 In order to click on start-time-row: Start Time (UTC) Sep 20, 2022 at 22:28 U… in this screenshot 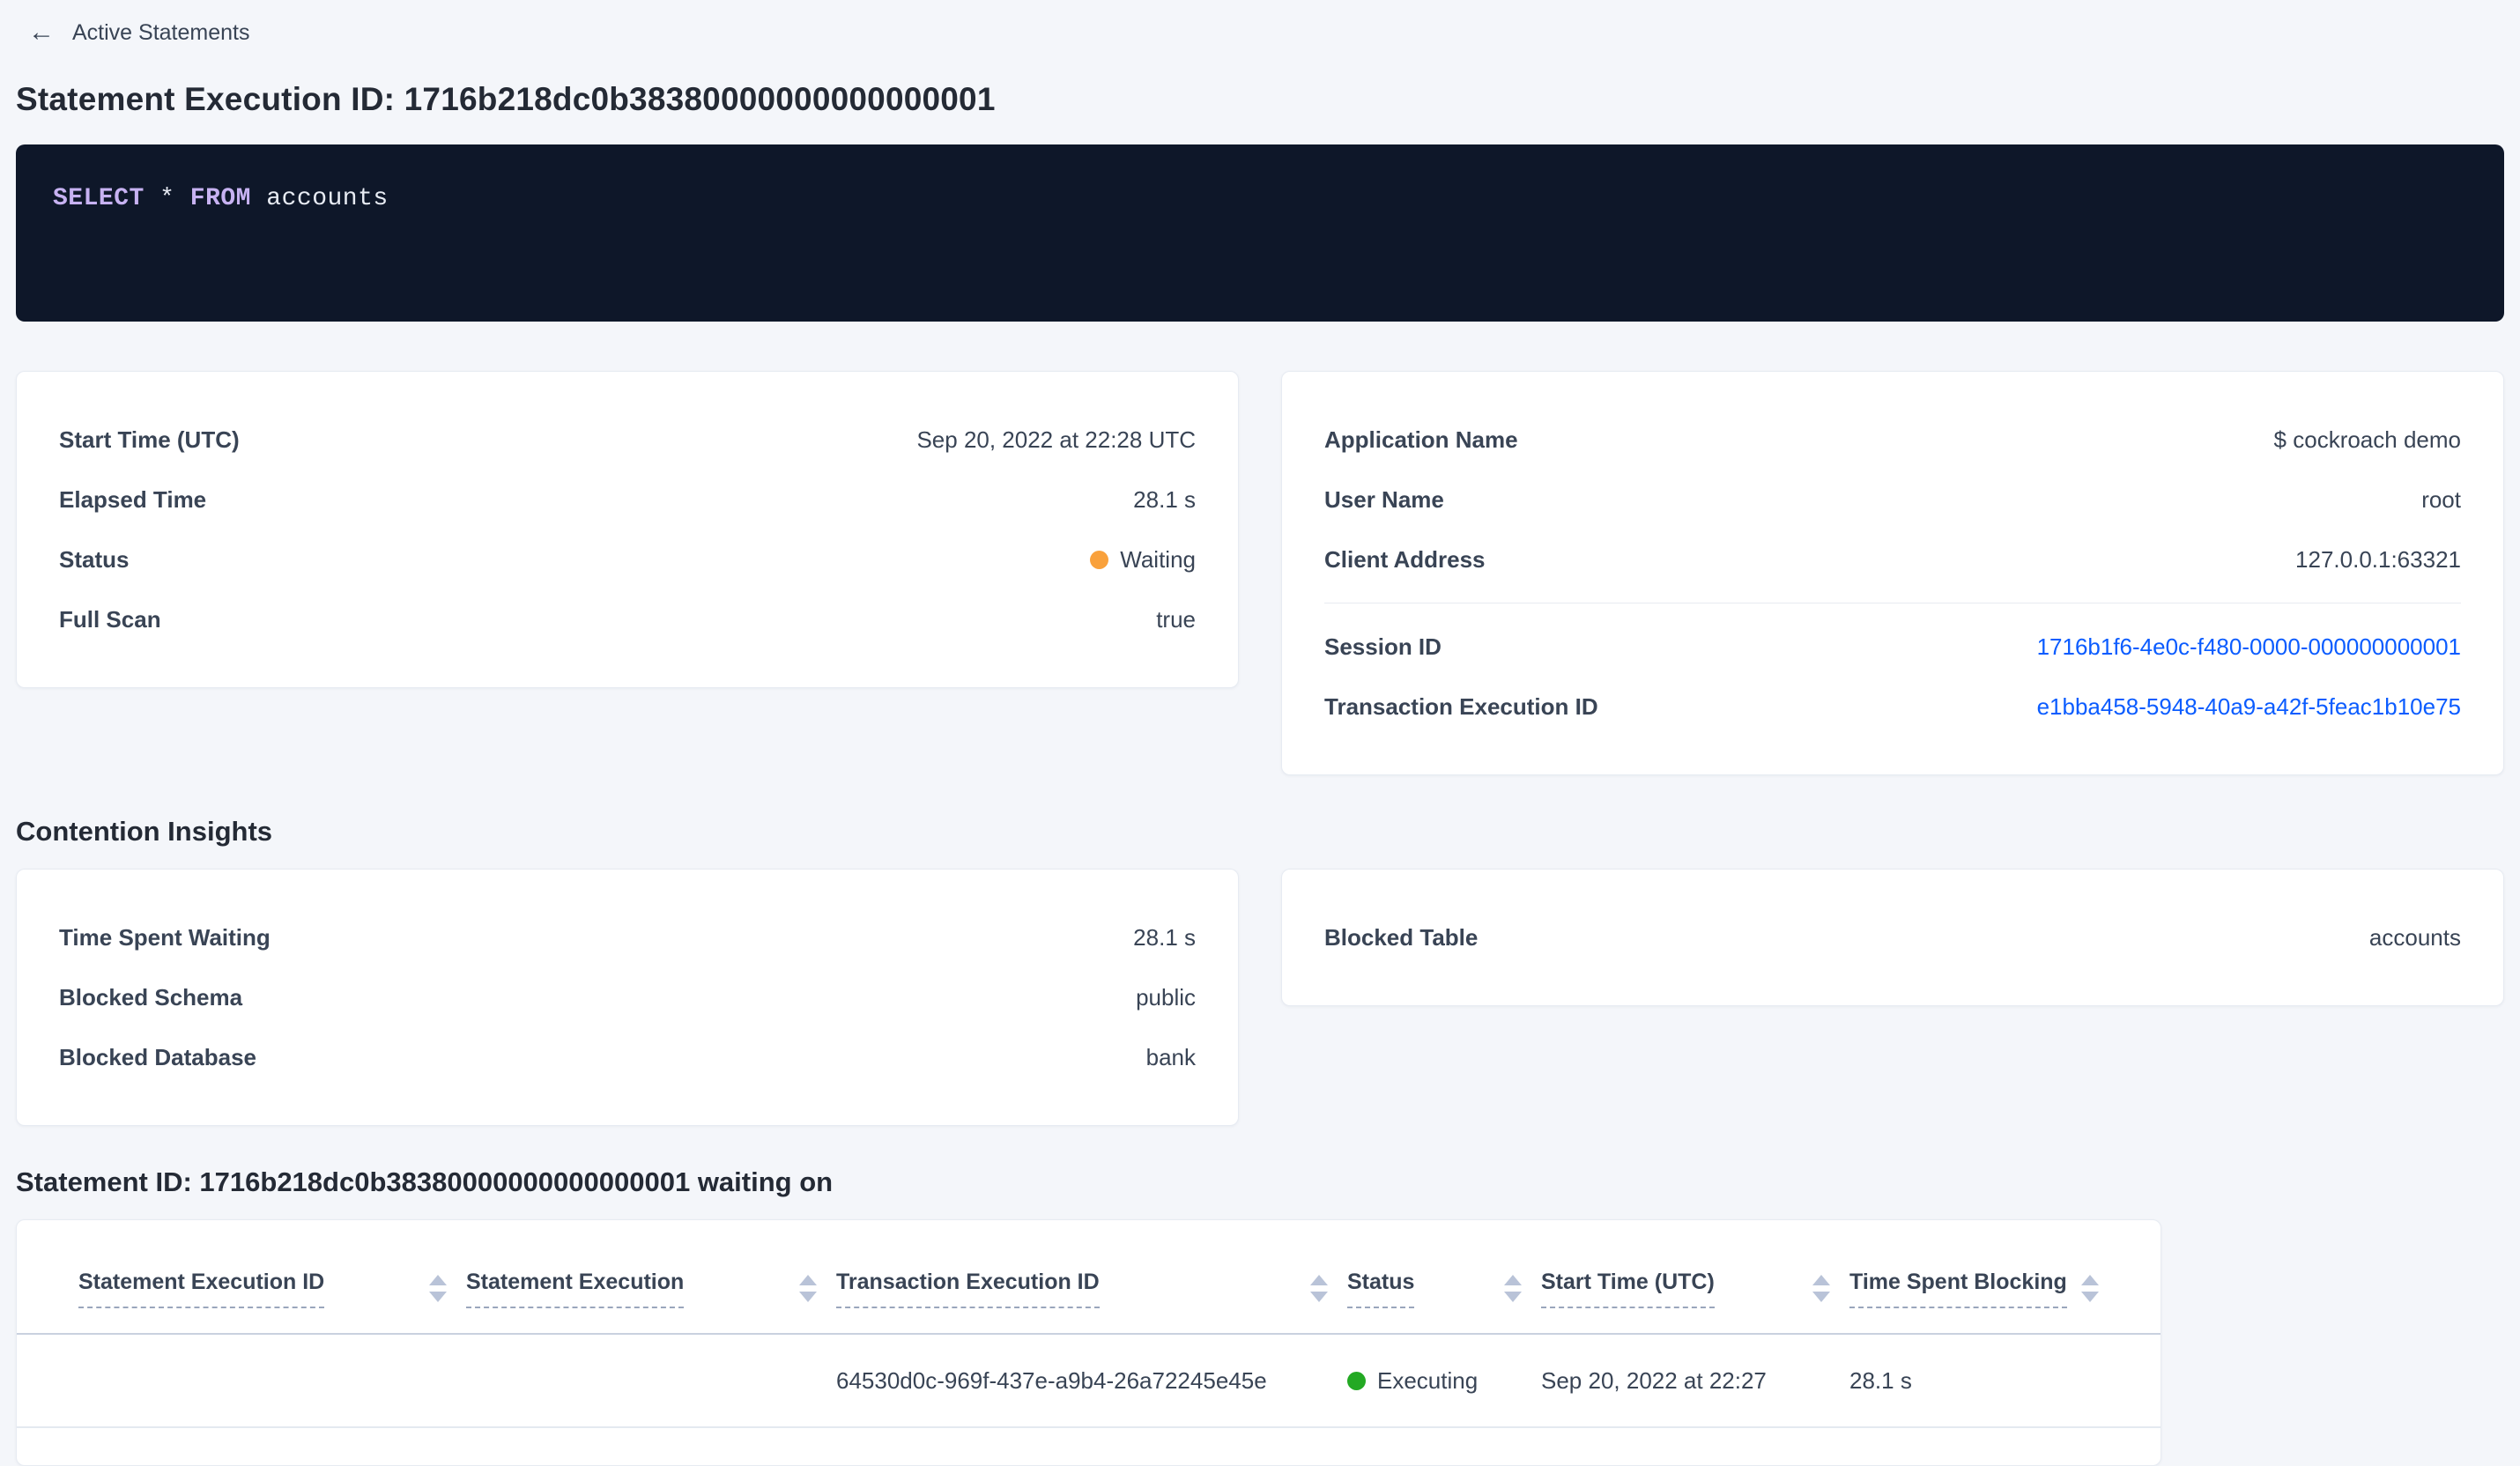, I will do `click(627, 440)`.